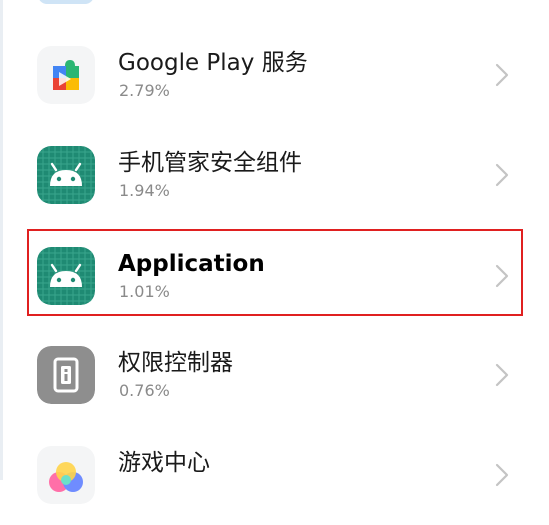 Image resolution: width=549 pixels, height=525 pixels. Describe the element at coordinates (213, 63) in the screenshot. I see `app-name: Google Play 服务` at that location.